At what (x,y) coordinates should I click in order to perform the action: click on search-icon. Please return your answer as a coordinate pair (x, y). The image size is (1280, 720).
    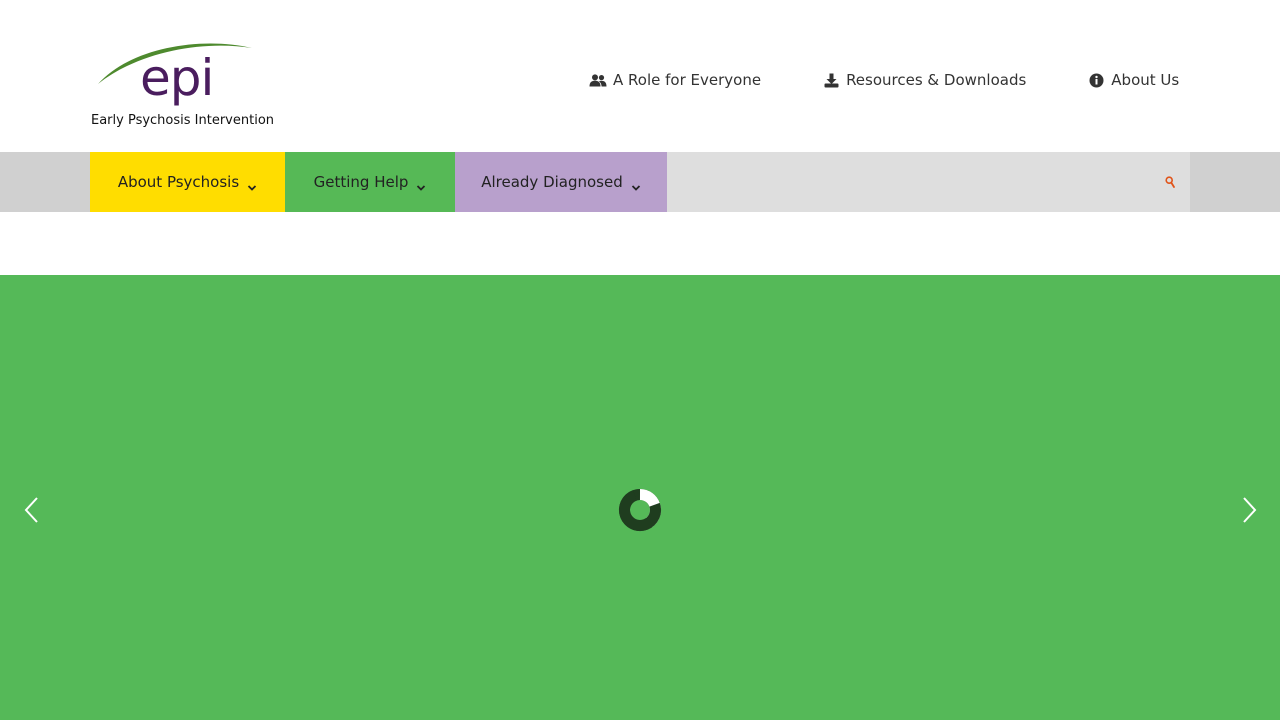
    Looking at the image, I should click on (1170, 182).